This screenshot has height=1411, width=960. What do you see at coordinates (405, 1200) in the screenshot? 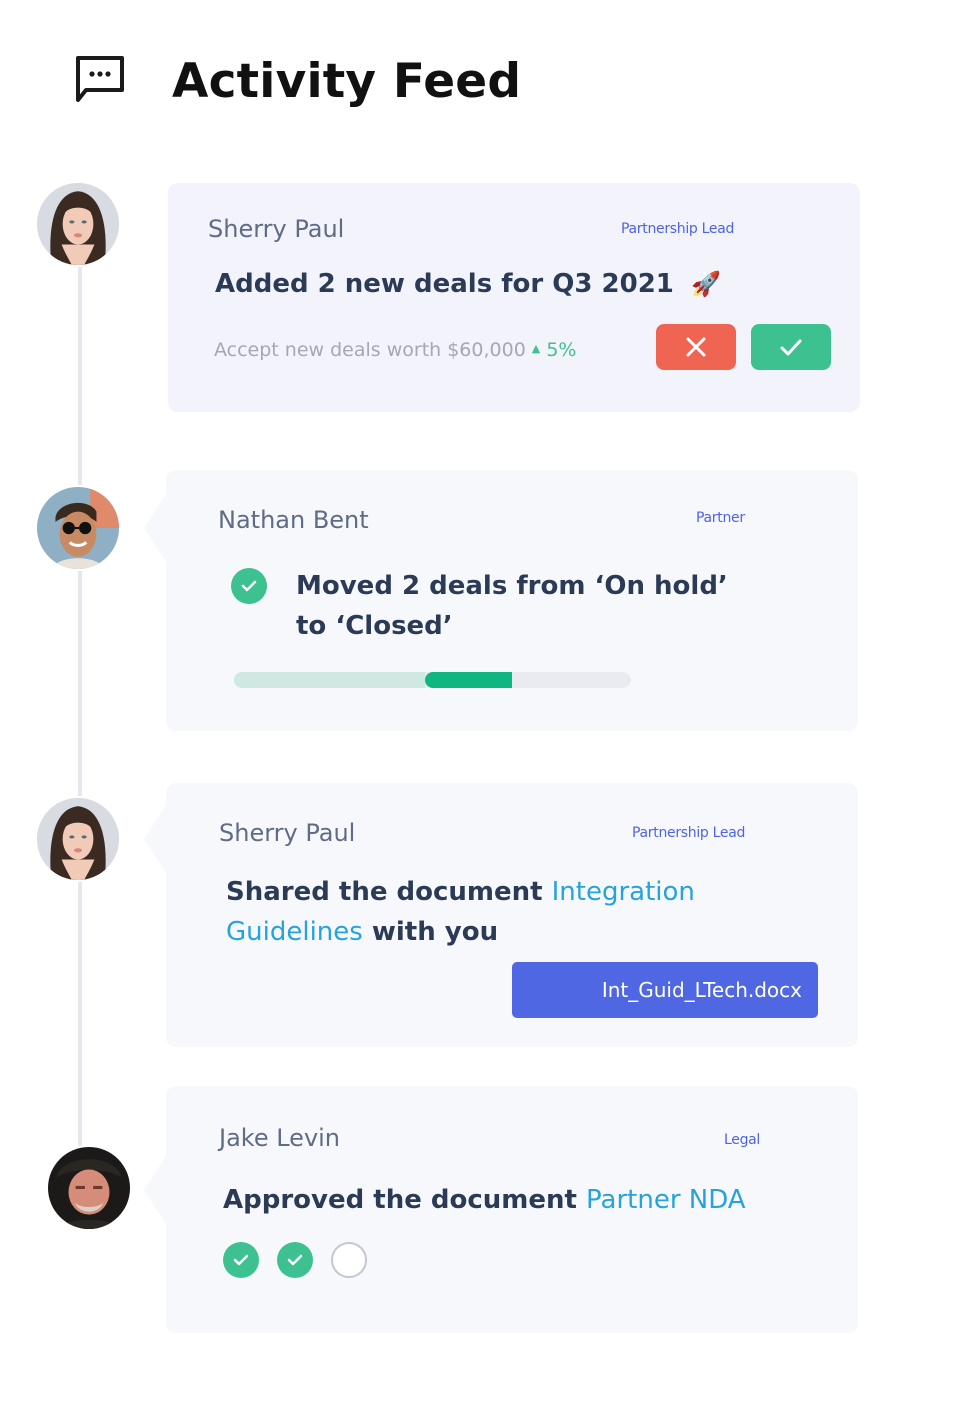
I see `activity-title-prefix: Approved the document` at bounding box center [405, 1200].